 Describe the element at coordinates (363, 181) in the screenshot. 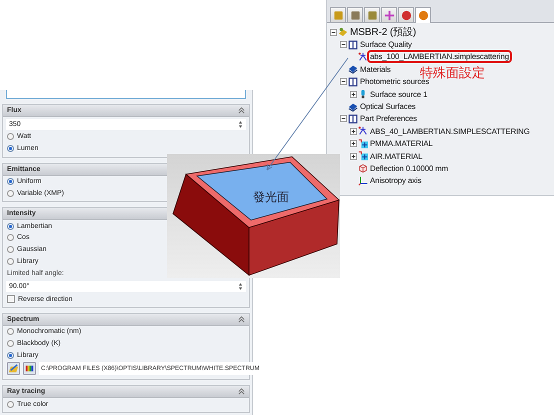

I see `axis-icon` at that location.